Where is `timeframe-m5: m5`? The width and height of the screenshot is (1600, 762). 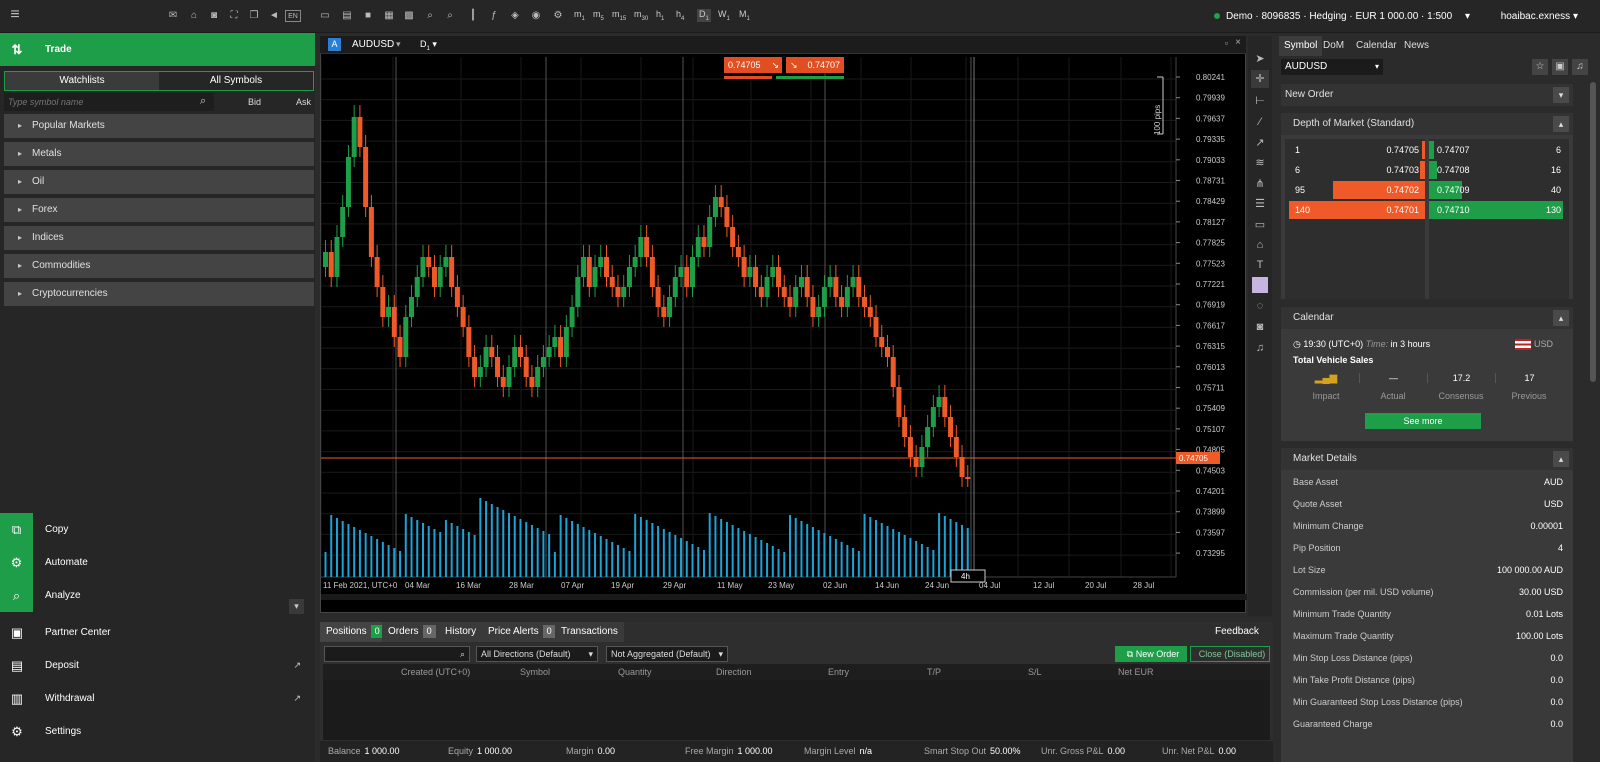
timeframe-m5: m5 is located at coordinates (598, 15).